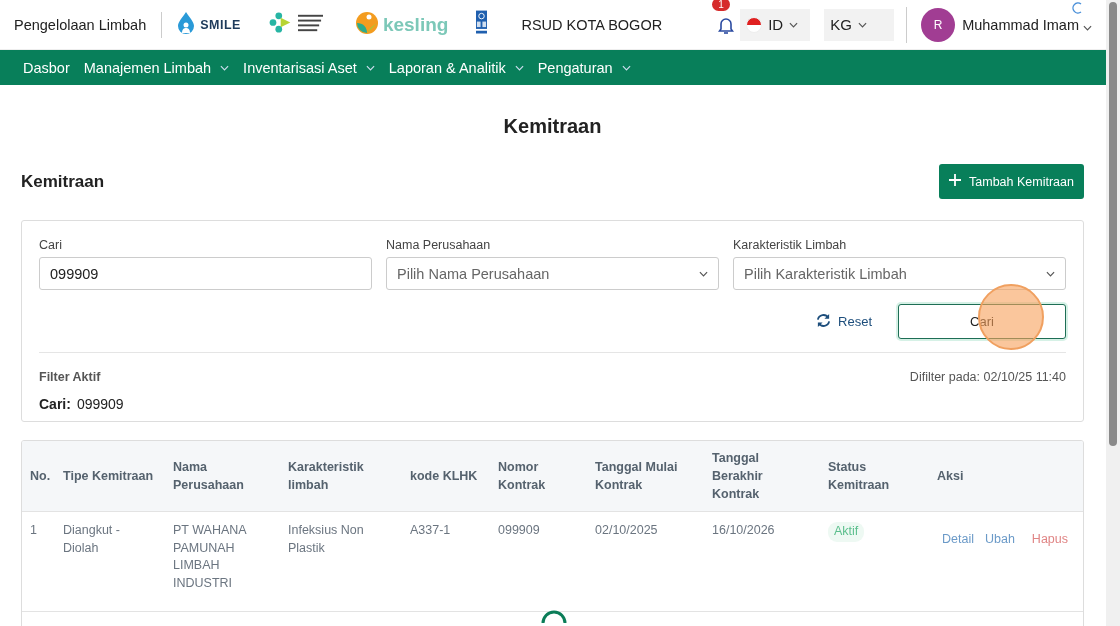 Image resolution: width=1120 pixels, height=626 pixels. Describe the element at coordinates (51, 245) in the screenshot. I see `field-label: Cari` at that location.